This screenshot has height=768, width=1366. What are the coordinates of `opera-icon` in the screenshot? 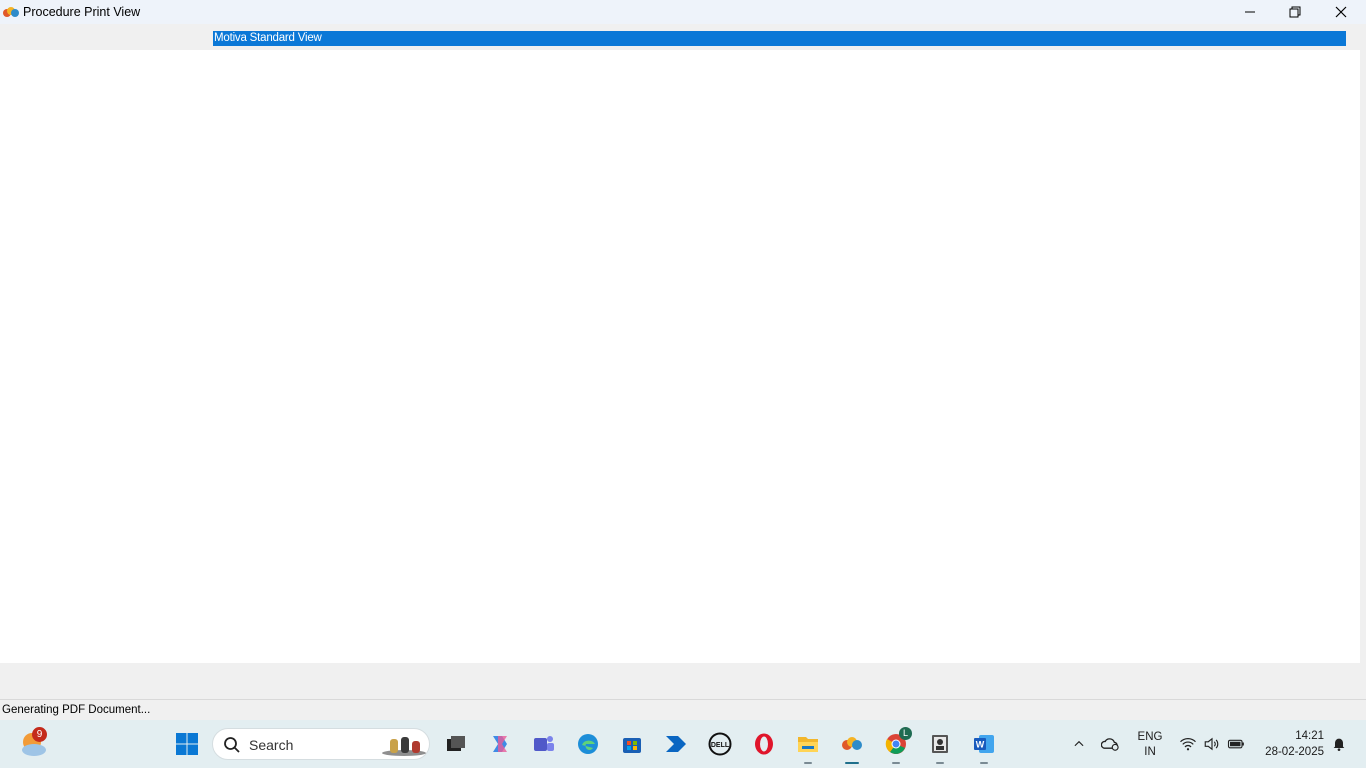 It's located at (764, 744).